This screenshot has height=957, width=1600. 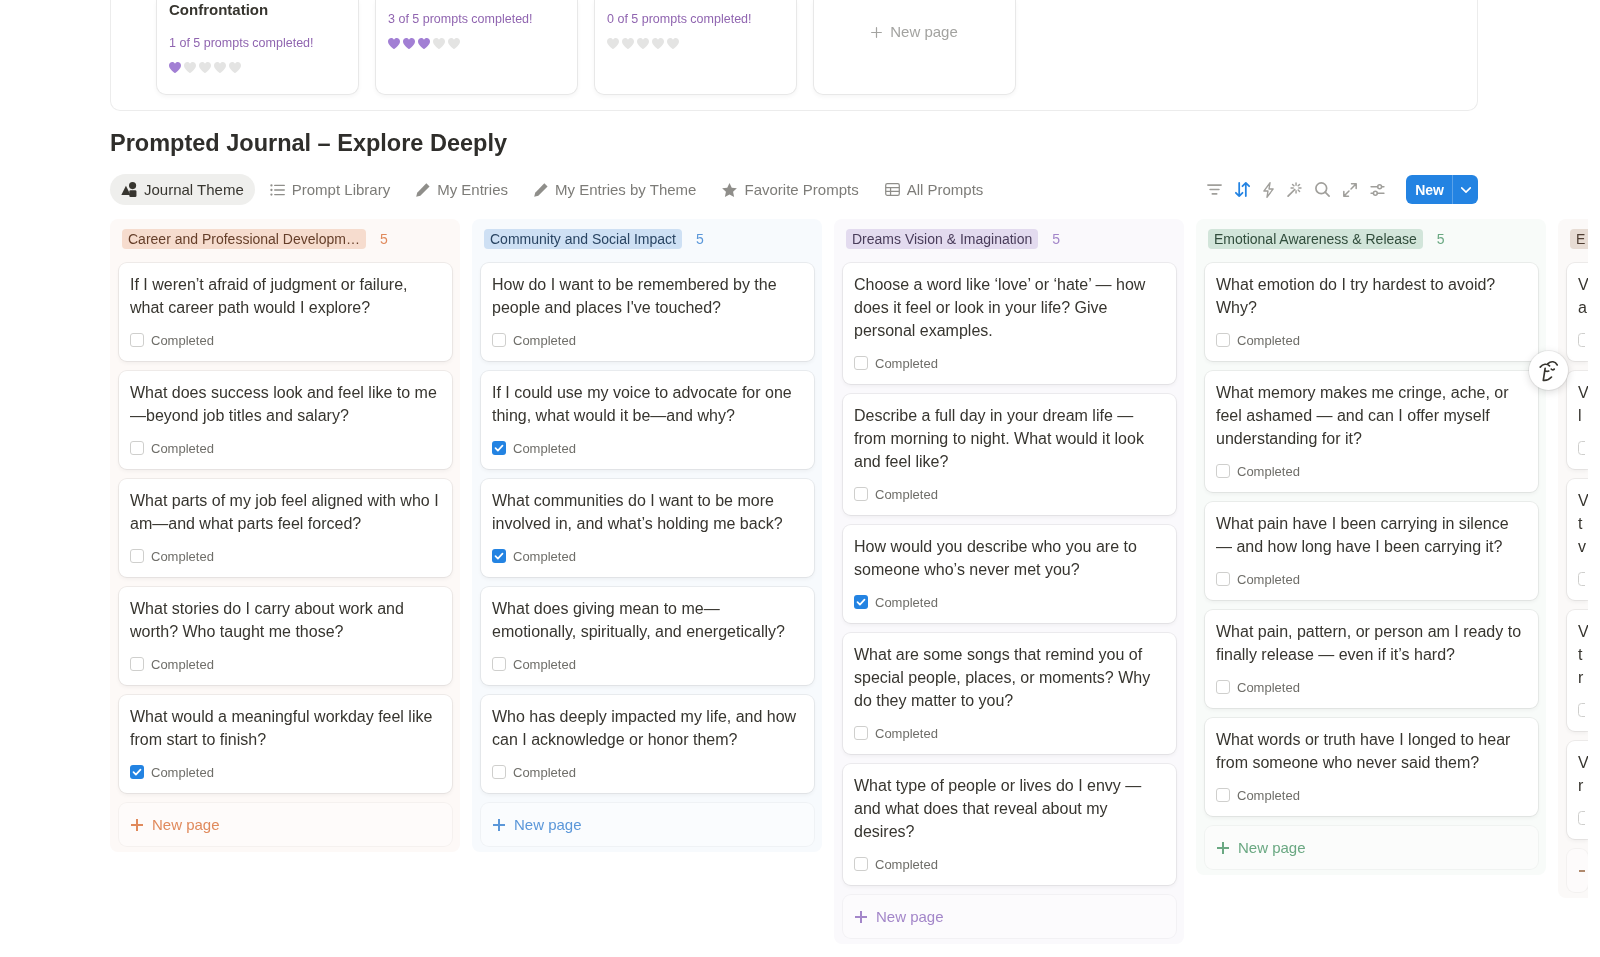 What do you see at coordinates (1295, 189) in the screenshot?
I see `magic-wand-icon` at bounding box center [1295, 189].